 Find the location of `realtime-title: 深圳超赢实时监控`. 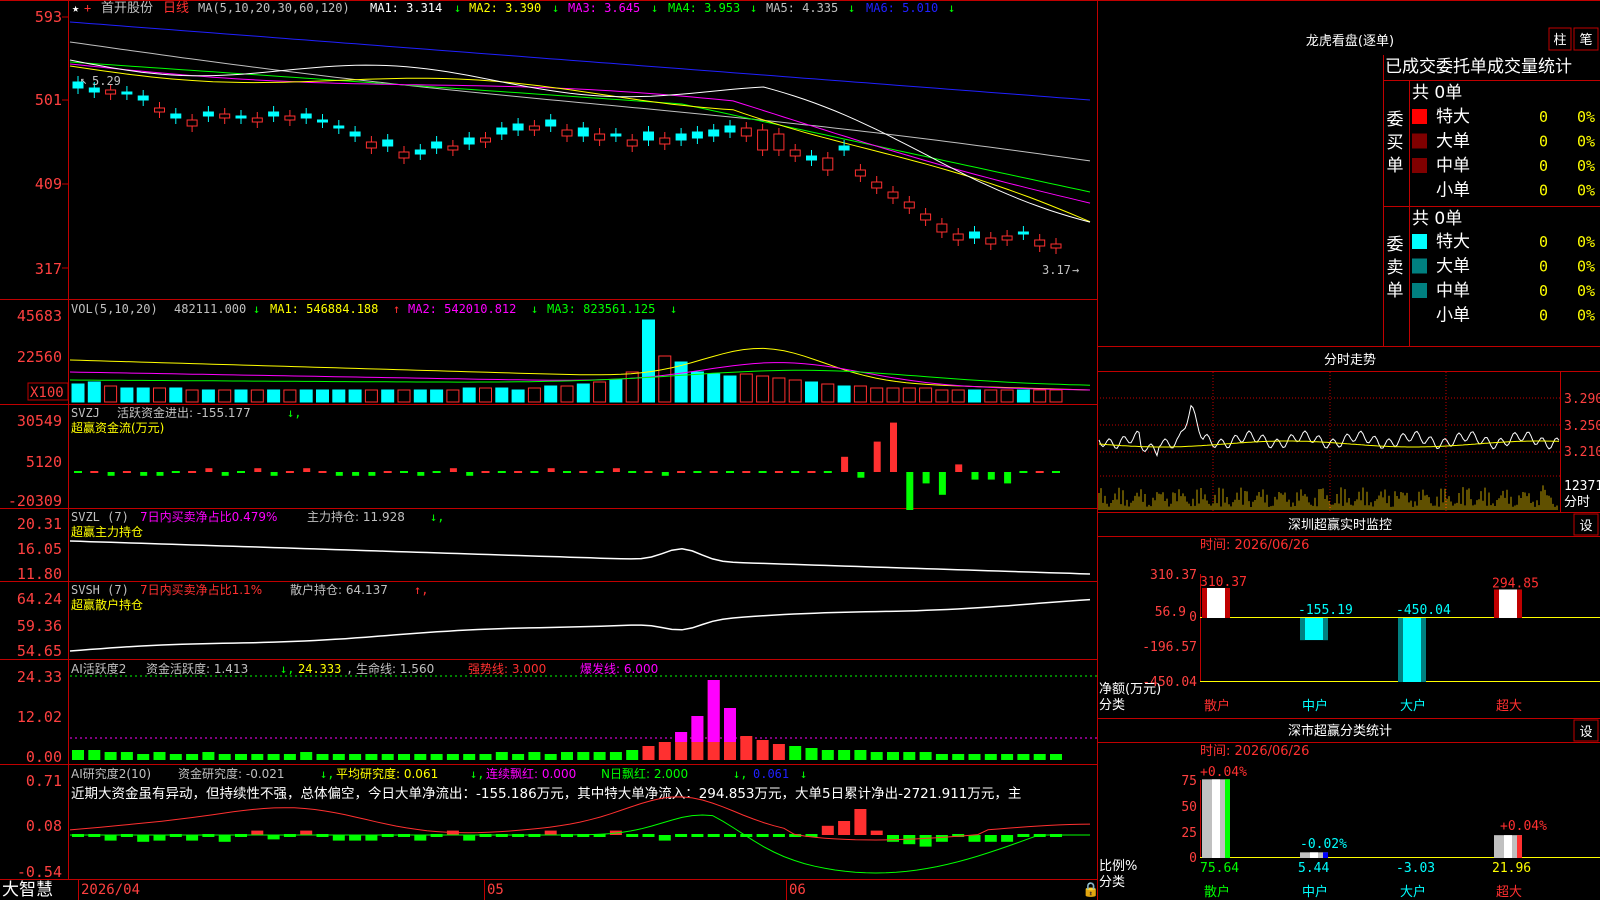

realtime-title: 深圳超赢实时监控 is located at coordinates (1340, 525).